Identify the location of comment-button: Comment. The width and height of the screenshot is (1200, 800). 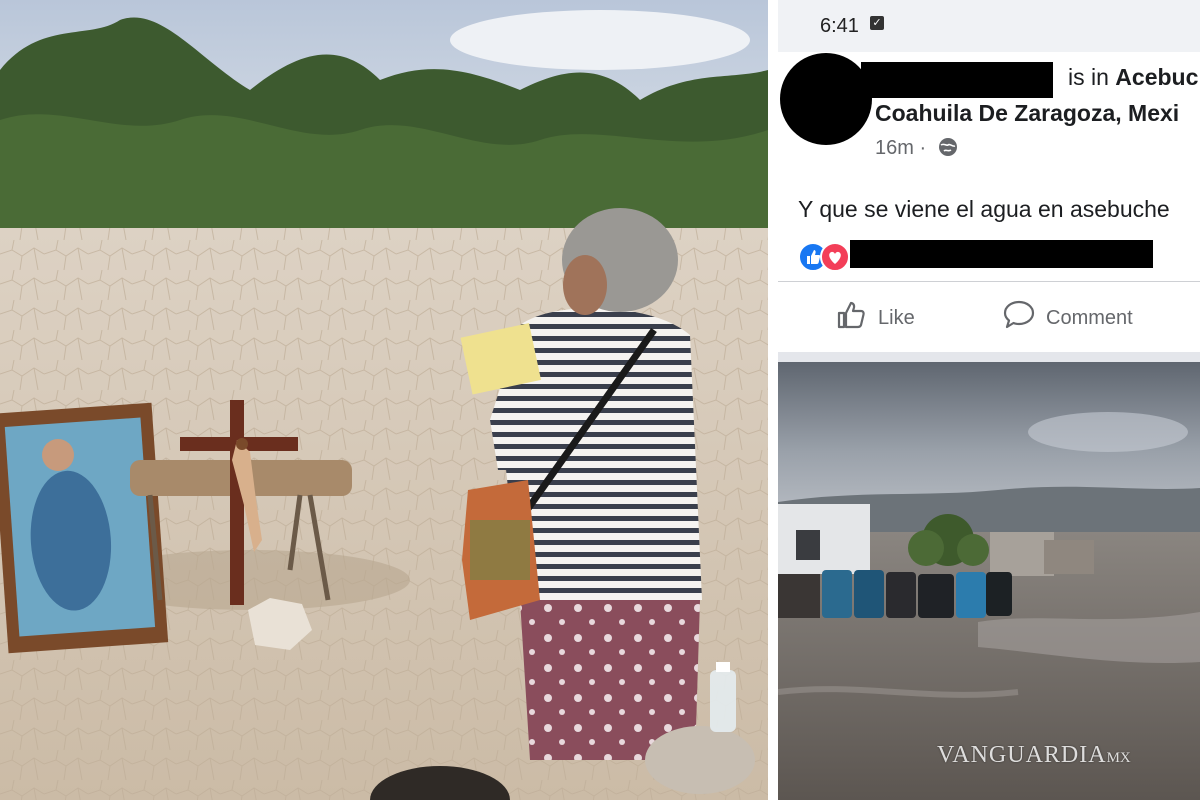
(1067, 318).